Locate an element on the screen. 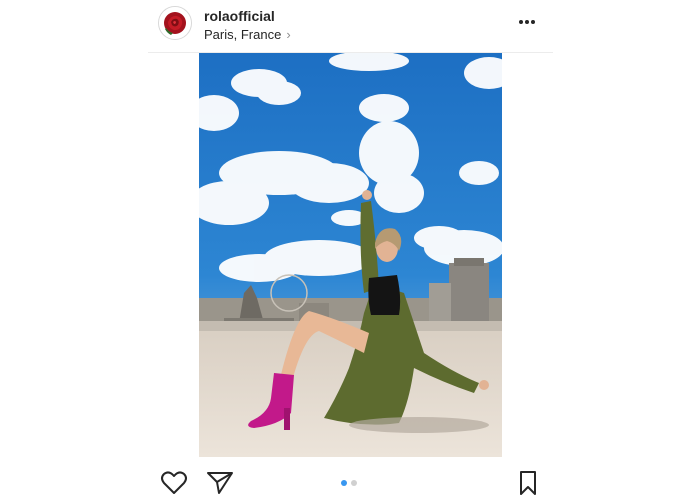 The image size is (700, 501). chevron-right-icon: › is located at coordinates (288, 34).